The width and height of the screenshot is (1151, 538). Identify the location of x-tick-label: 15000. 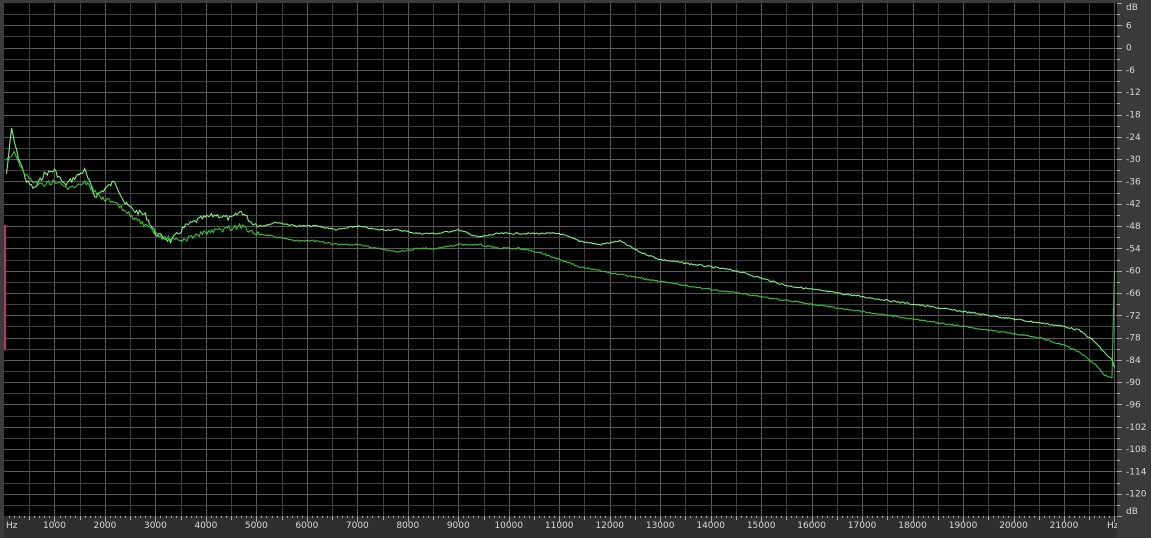
(761, 526).